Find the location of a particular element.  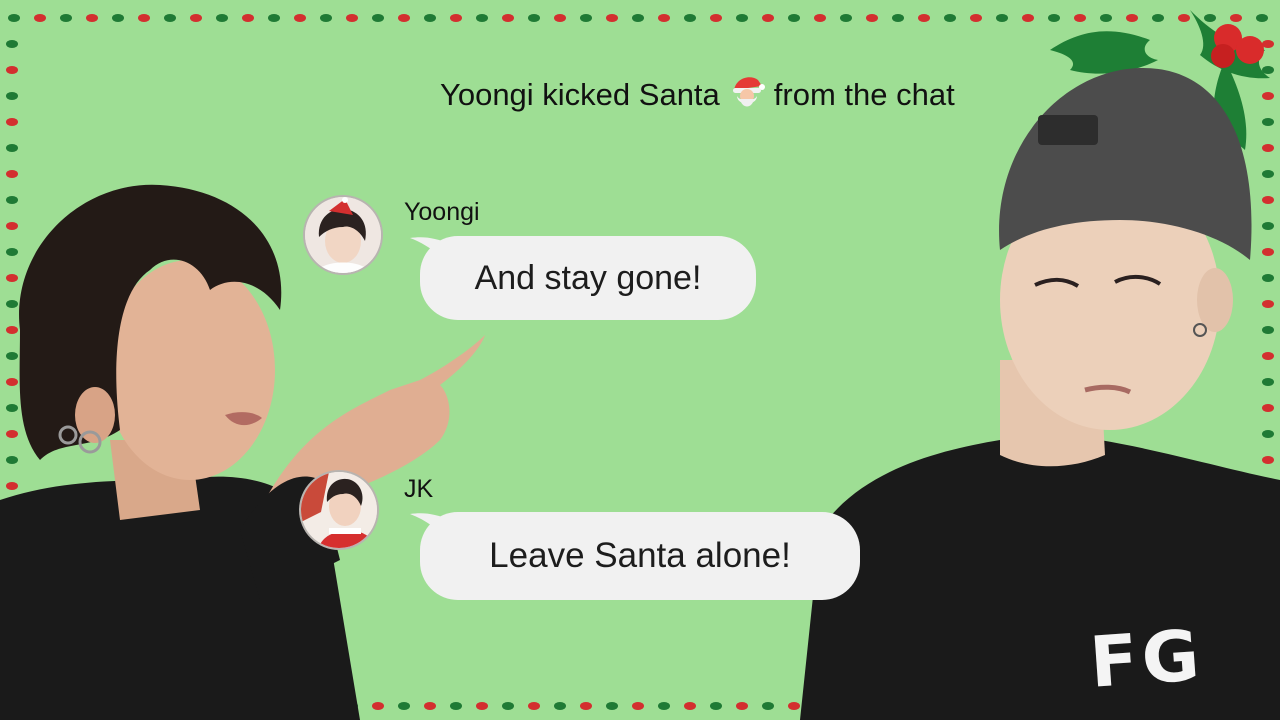

sender-name: Yoongi is located at coordinates (442, 212).